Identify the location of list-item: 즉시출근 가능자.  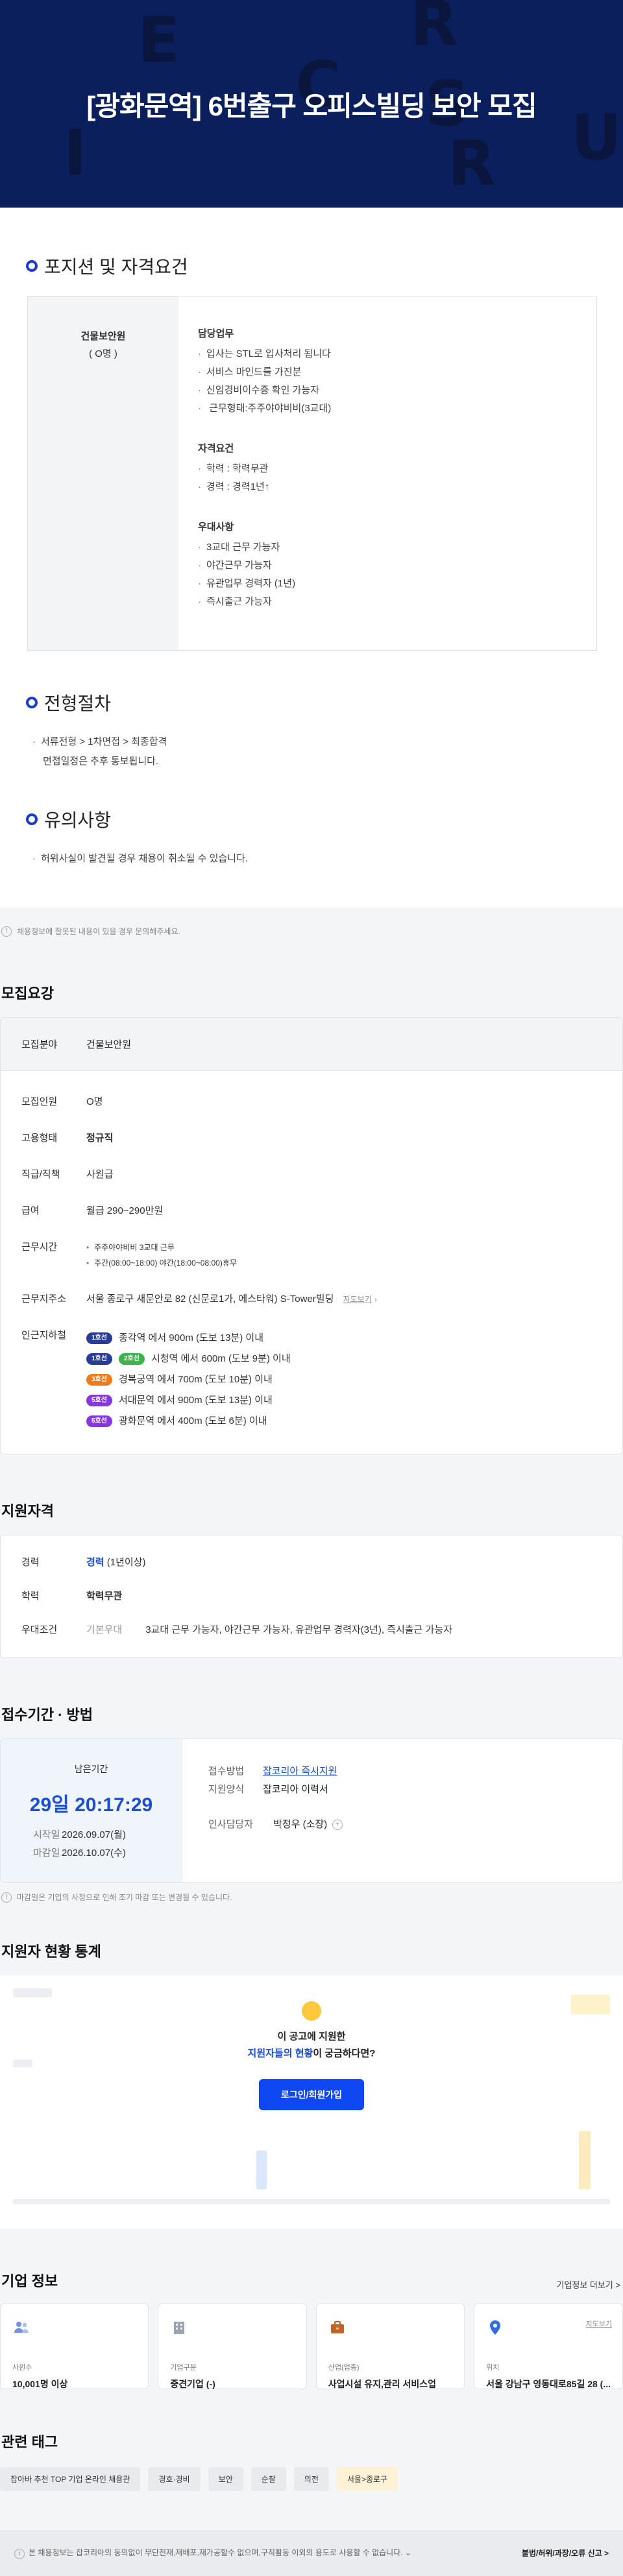
(387, 602).